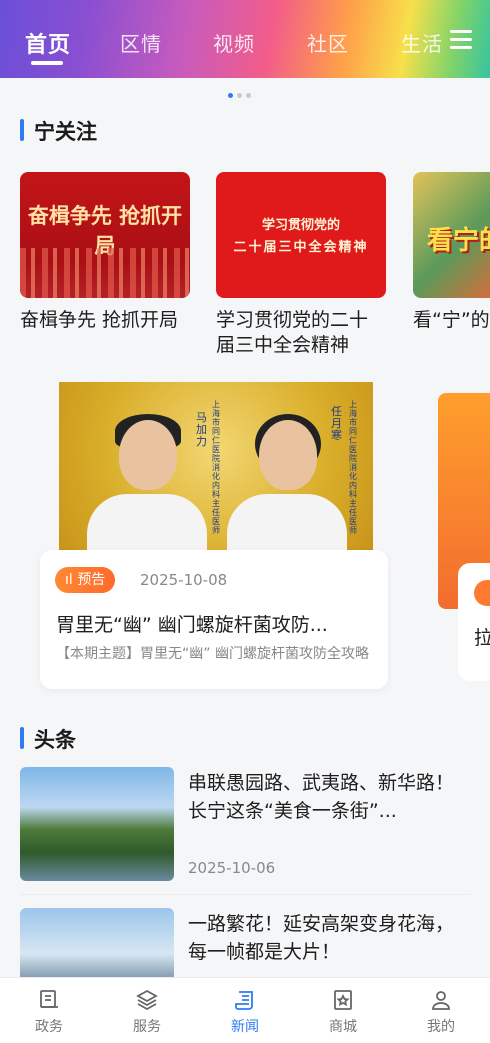 This screenshot has height=1043, width=490. What do you see at coordinates (301, 235) in the screenshot?
I see `focus-card-image: 学习贯彻党的 二十届三中全会精神` at bounding box center [301, 235].